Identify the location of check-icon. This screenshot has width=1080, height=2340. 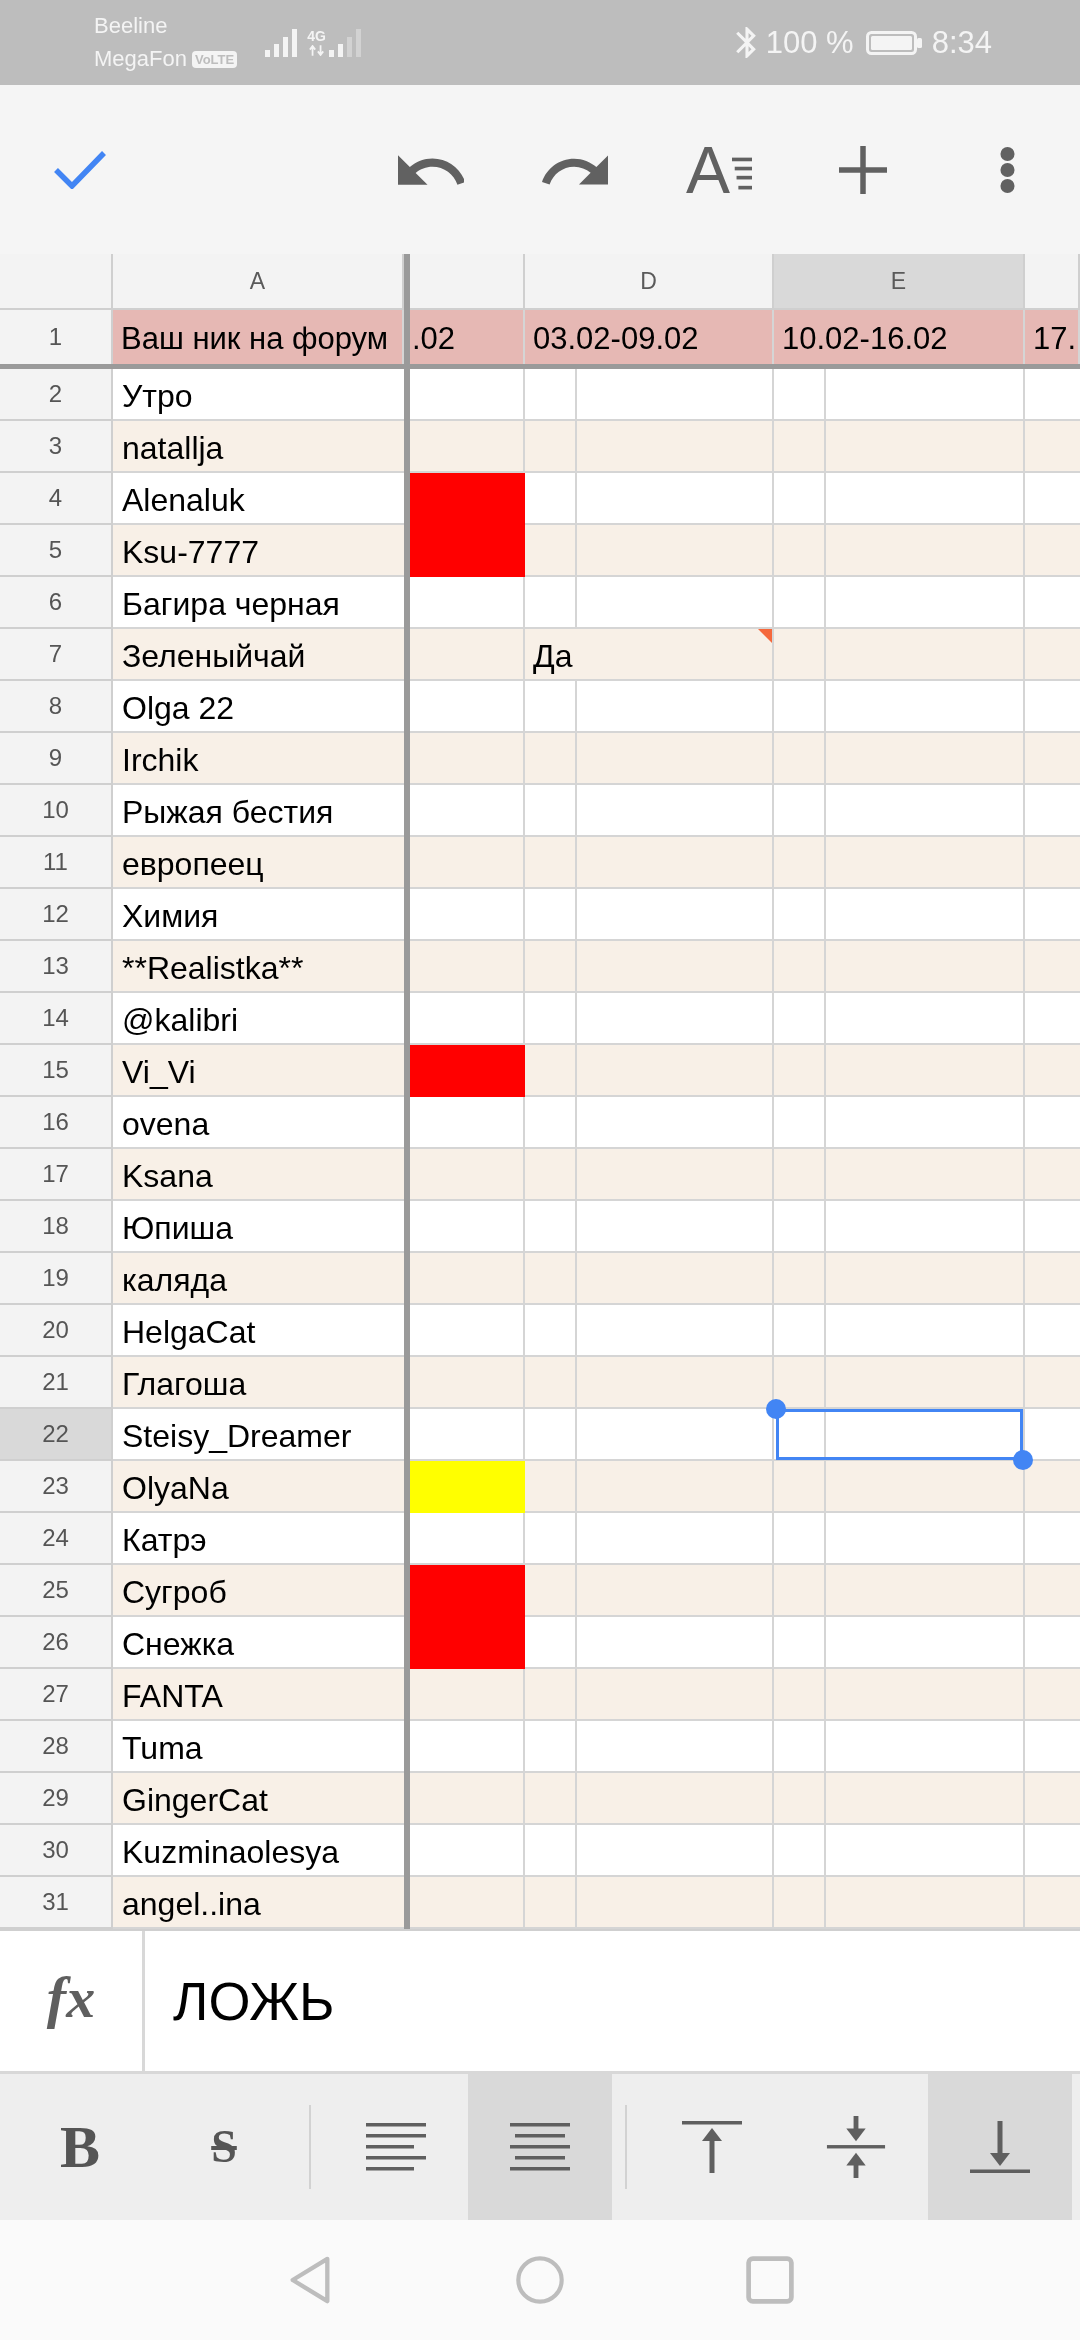
(80, 169).